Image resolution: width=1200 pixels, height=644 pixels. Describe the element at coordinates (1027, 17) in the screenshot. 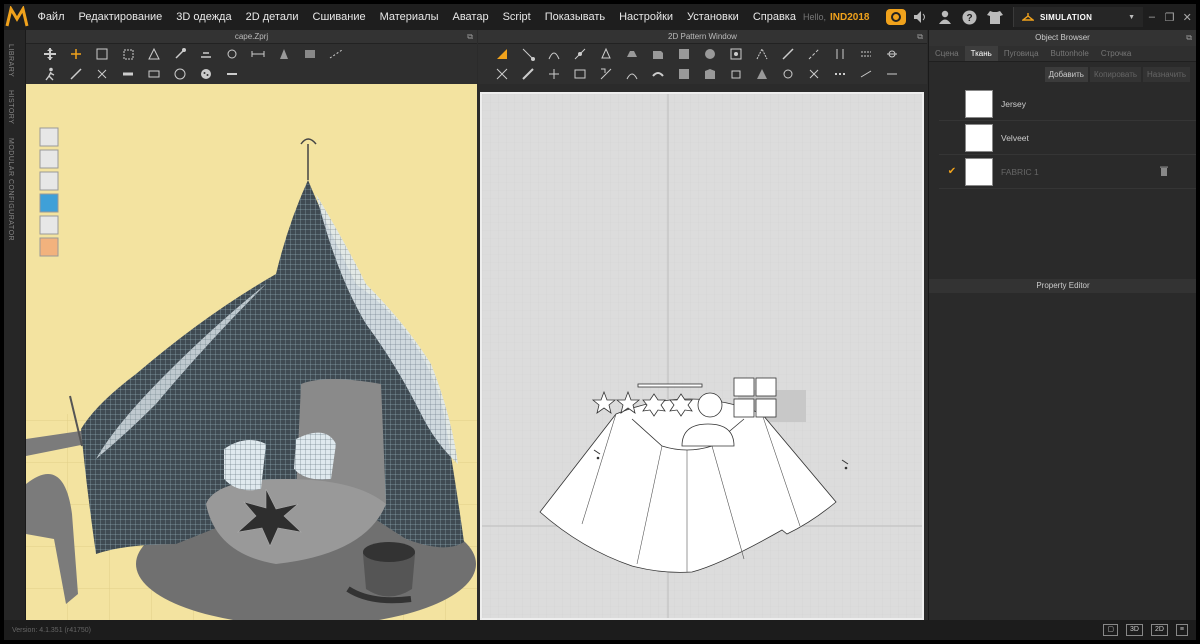

I see `hanger-icon` at that location.